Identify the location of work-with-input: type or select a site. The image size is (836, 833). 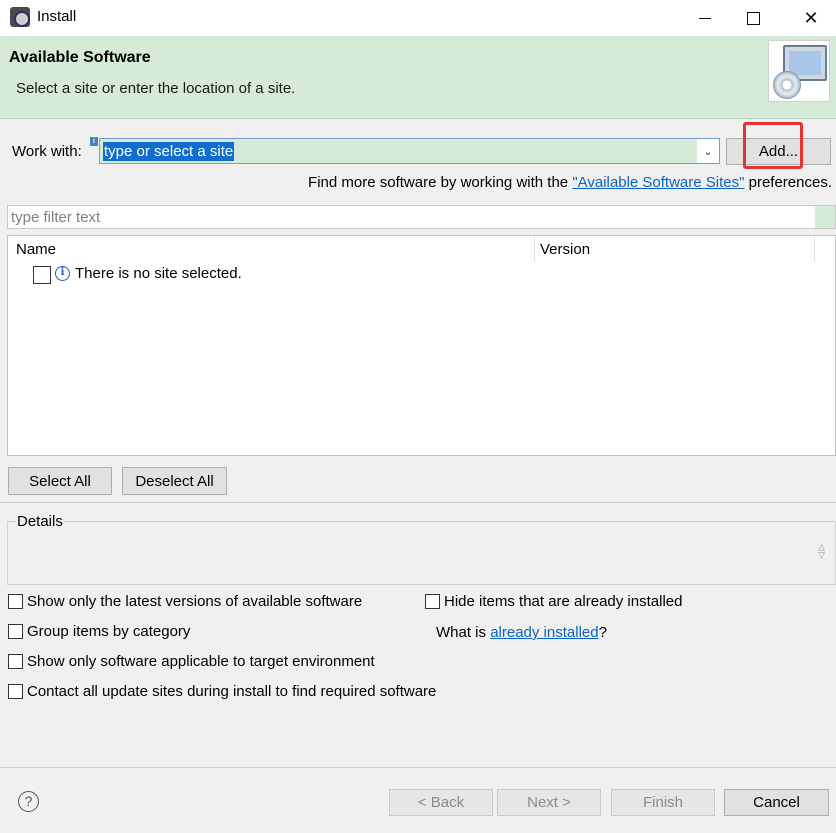
(169, 151).